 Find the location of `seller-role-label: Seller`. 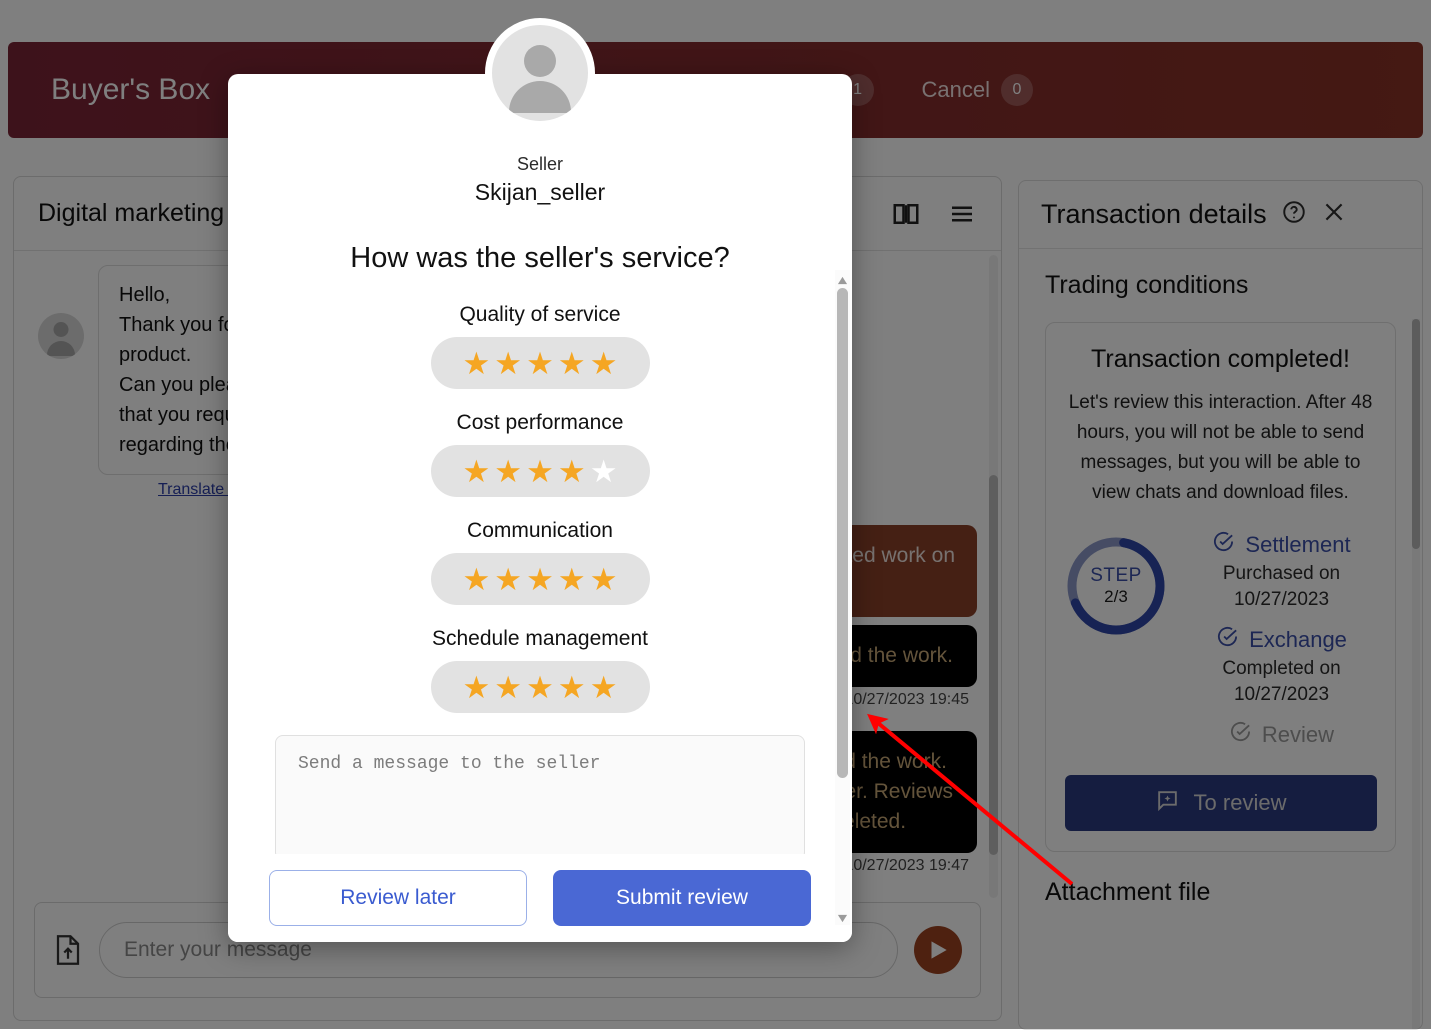

seller-role-label: Seller is located at coordinates (540, 164).